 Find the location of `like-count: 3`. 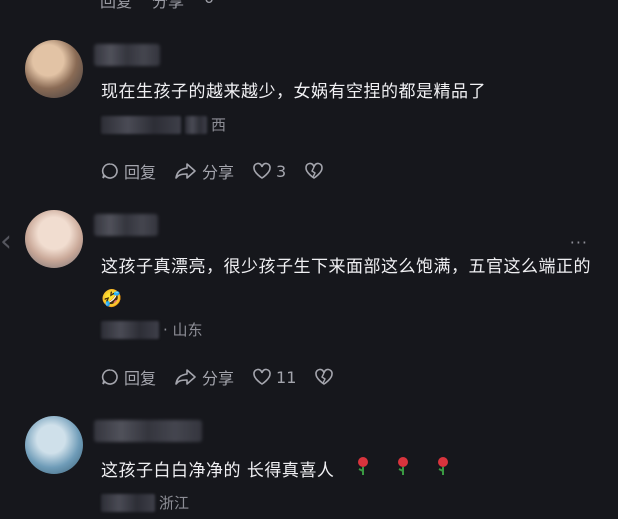

like-count: 3 is located at coordinates (281, 171).